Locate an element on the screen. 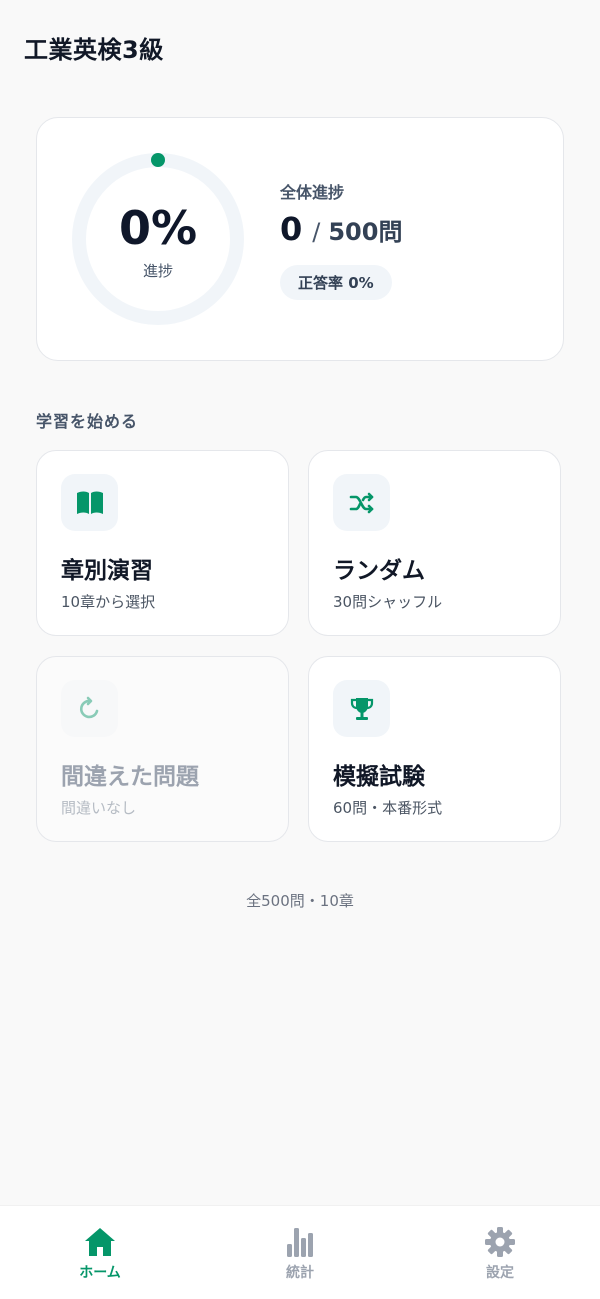 This screenshot has width=600, height=1299. overall-progress-label: 全体進捗 is located at coordinates (312, 192).